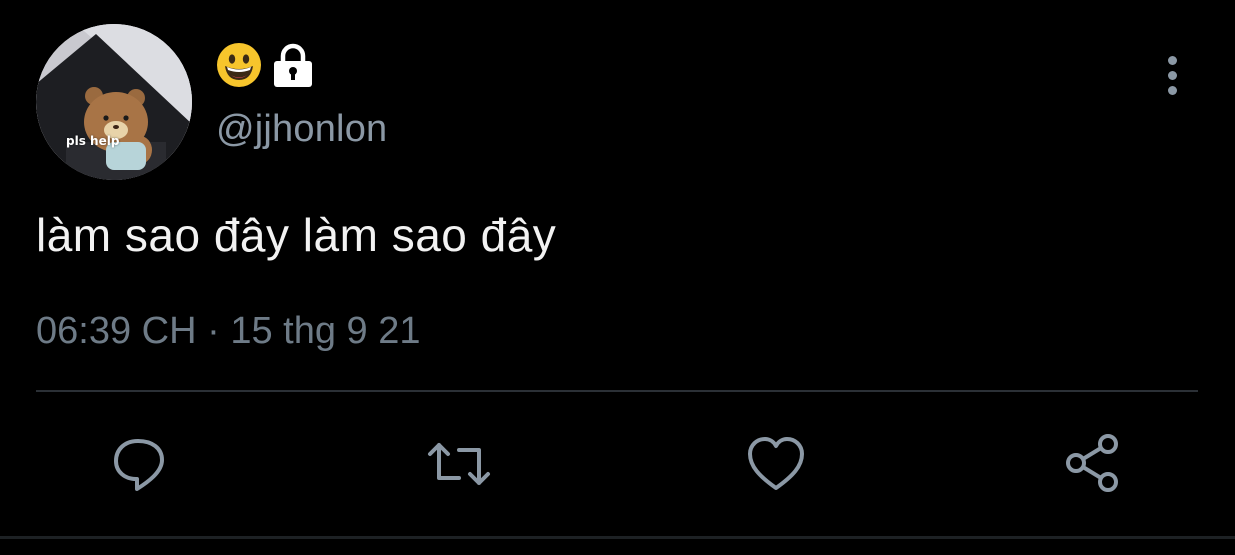 Image resolution: width=1235 pixels, height=555 pixels. I want to click on reply-icon, so click(139, 465).